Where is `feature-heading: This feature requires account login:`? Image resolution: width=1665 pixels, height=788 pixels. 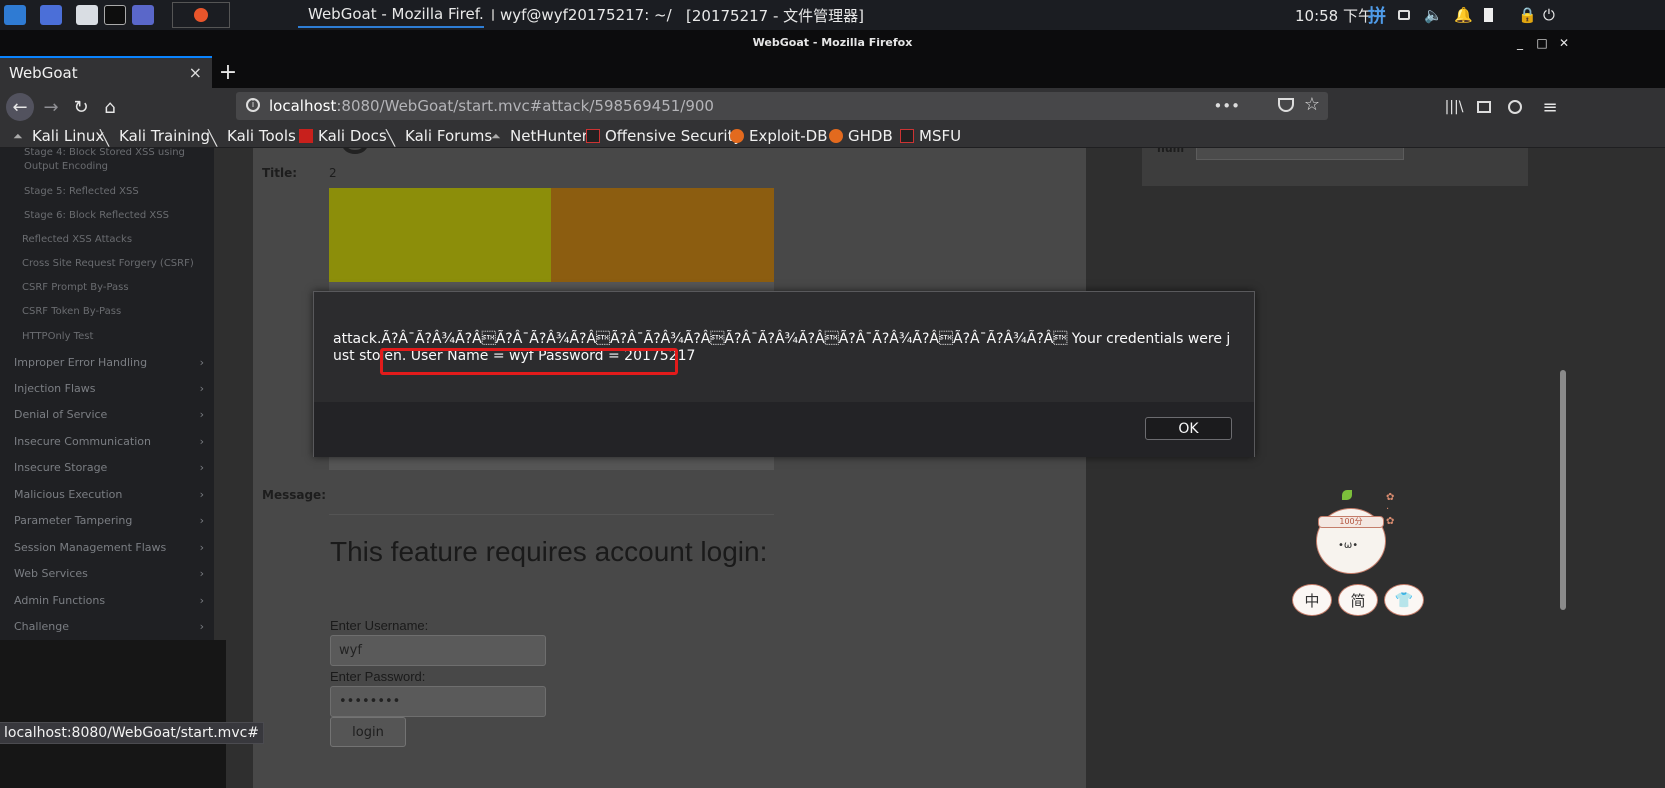
feature-heading: This feature requires account login: is located at coordinates (549, 551).